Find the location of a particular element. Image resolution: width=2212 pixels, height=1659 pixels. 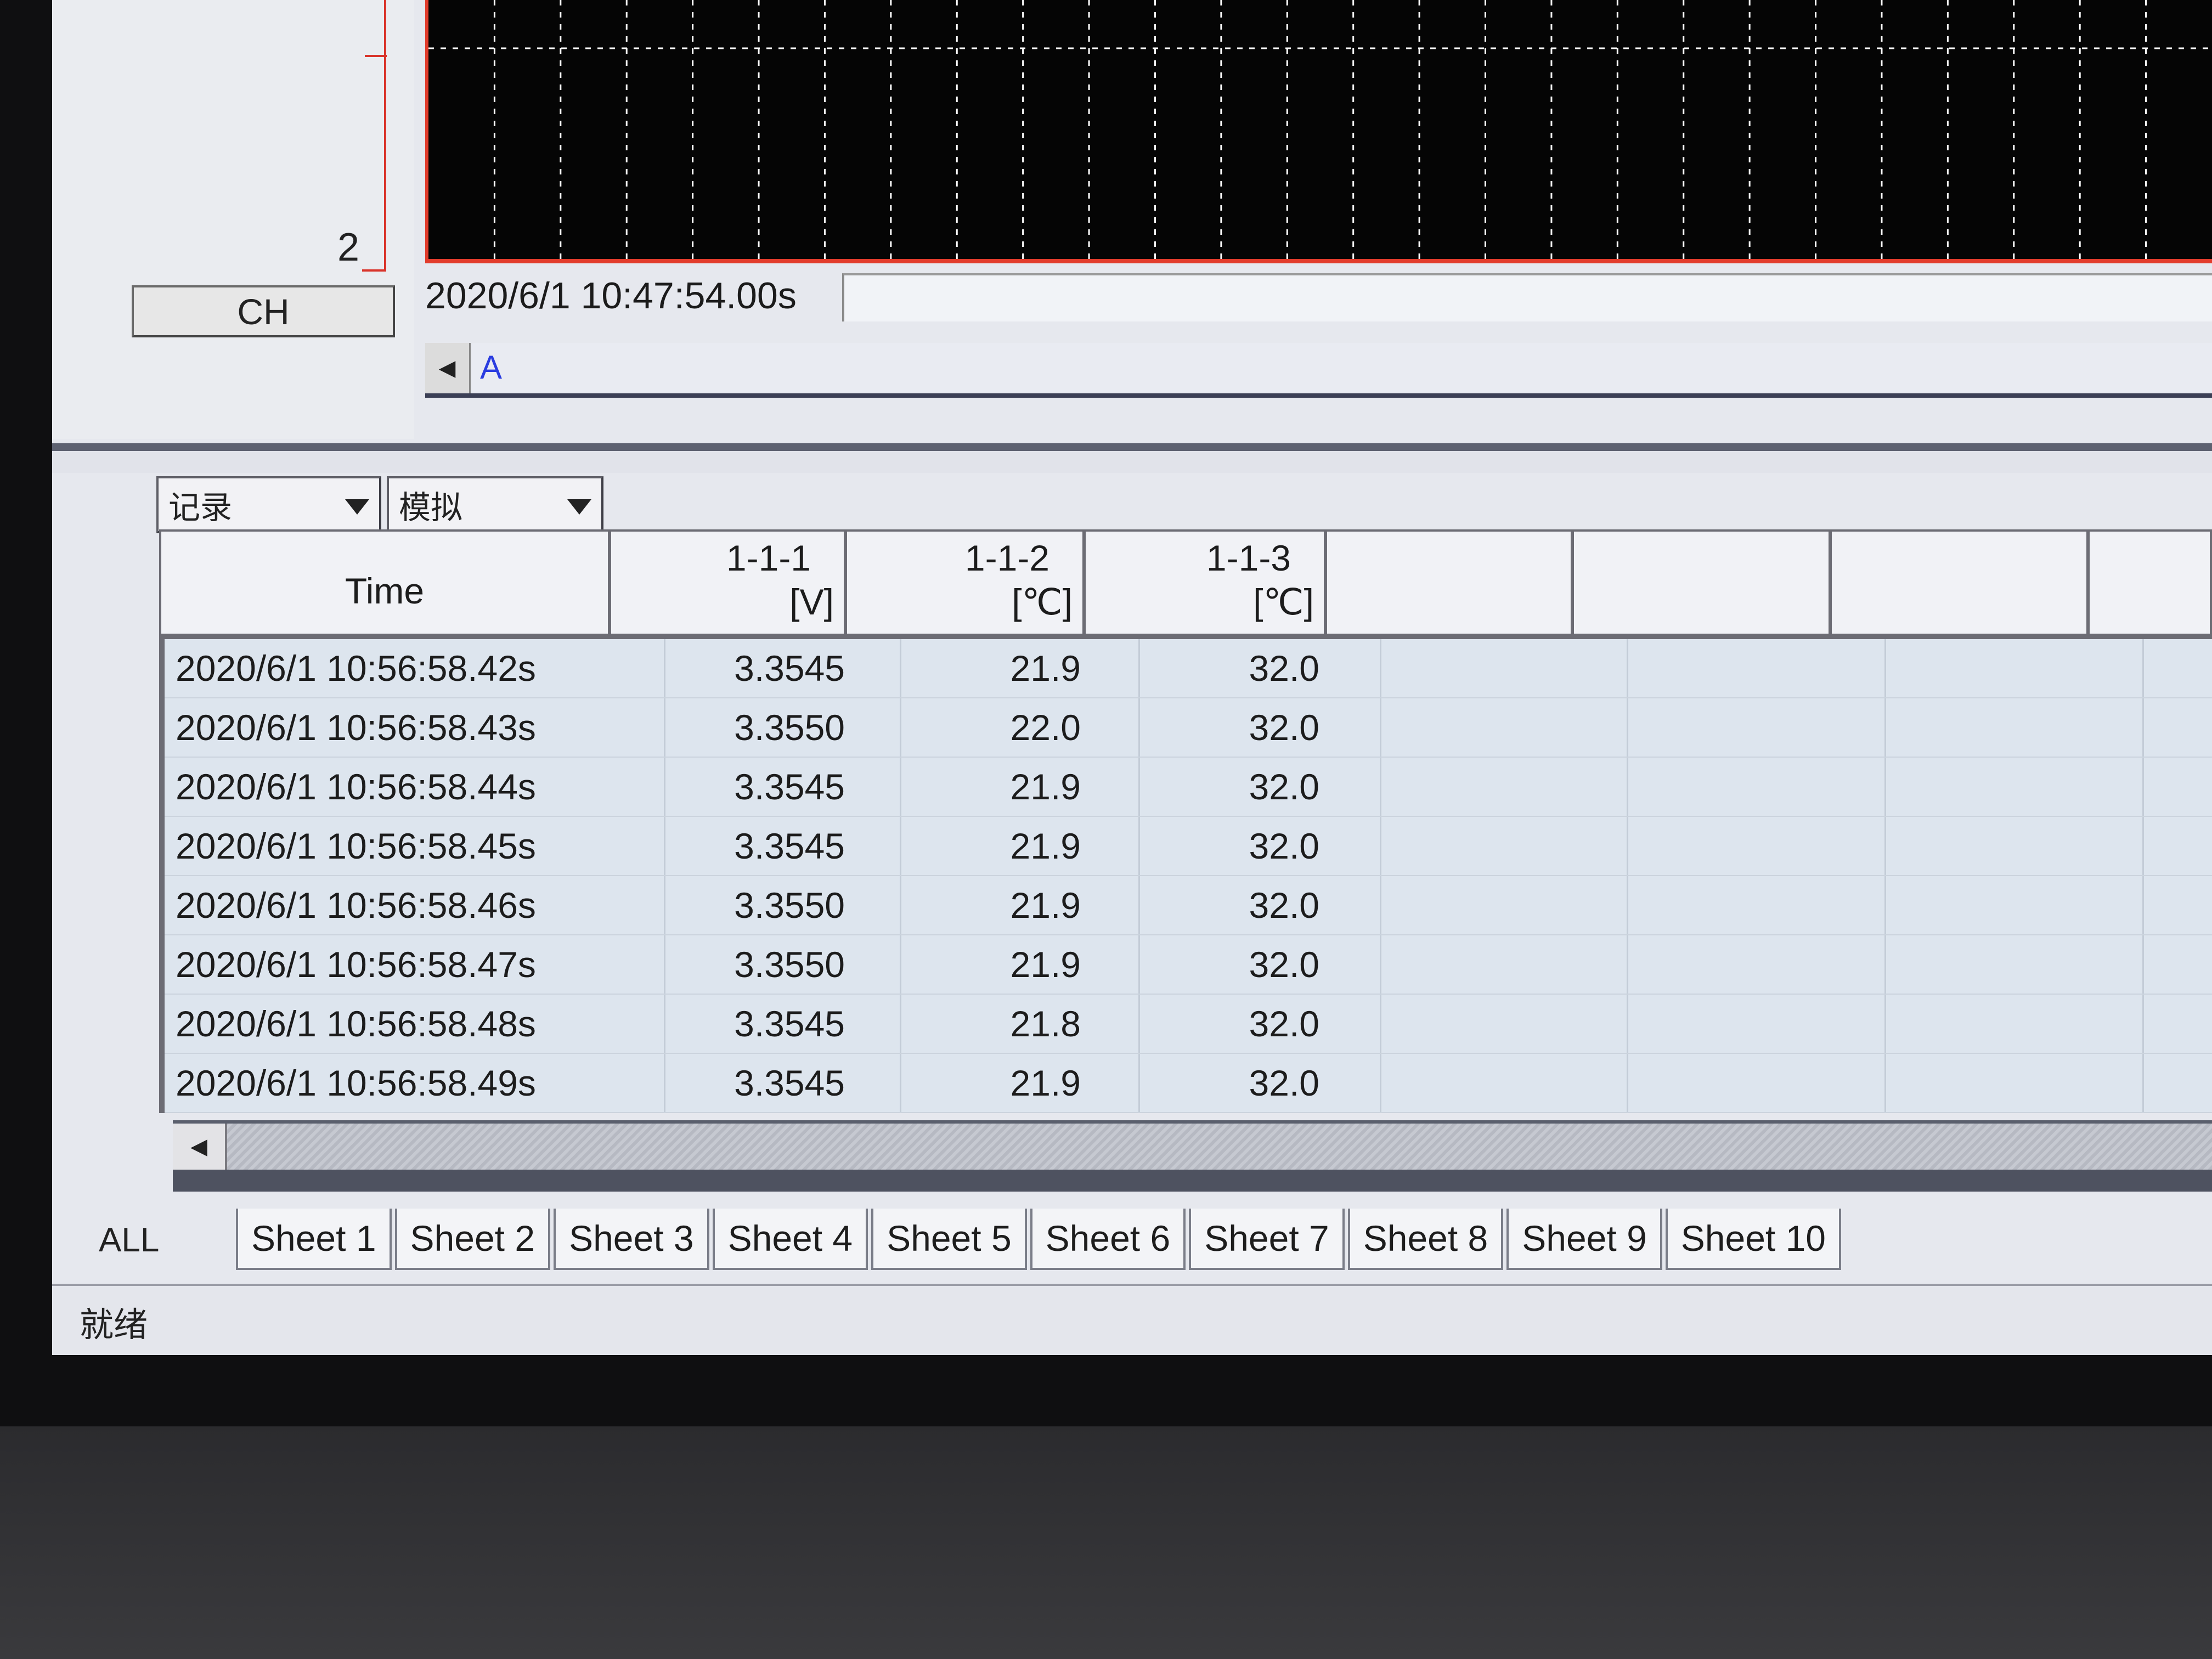

tab-sheet-8: Sheet 8 is located at coordinates (1425, 1239).